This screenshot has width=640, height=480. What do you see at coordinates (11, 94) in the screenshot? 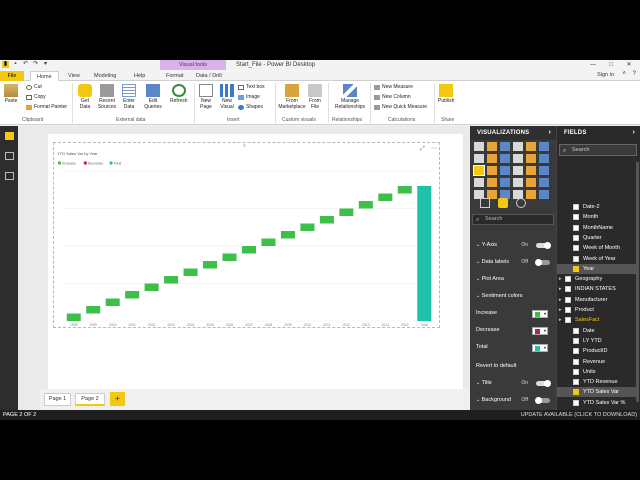
I see `paste-button: Paste` at bounding box center [11, 94].